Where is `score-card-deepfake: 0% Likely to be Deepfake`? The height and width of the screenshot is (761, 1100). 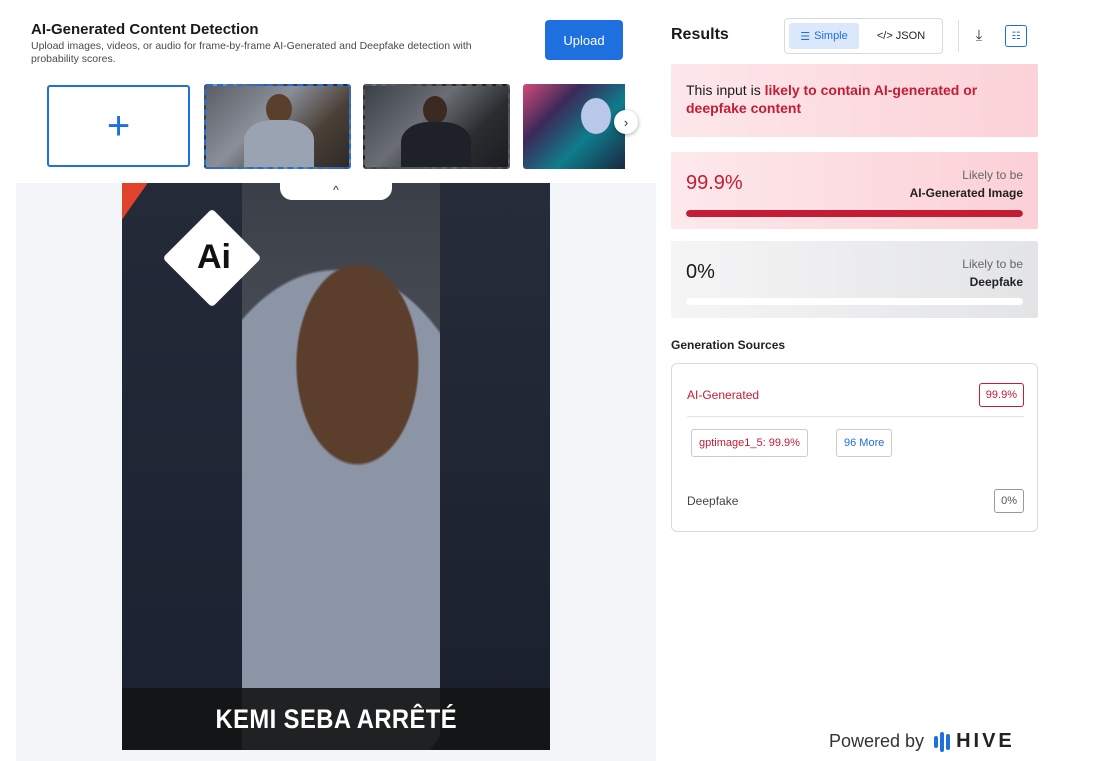 score-card-deepfake: 0% Likely to be Deepfake is located at coordinates (854, 279).